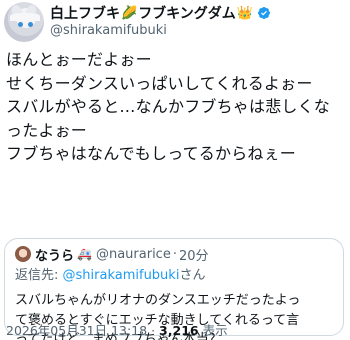  I want to click on avatar-eye-right, so click(30, 24).